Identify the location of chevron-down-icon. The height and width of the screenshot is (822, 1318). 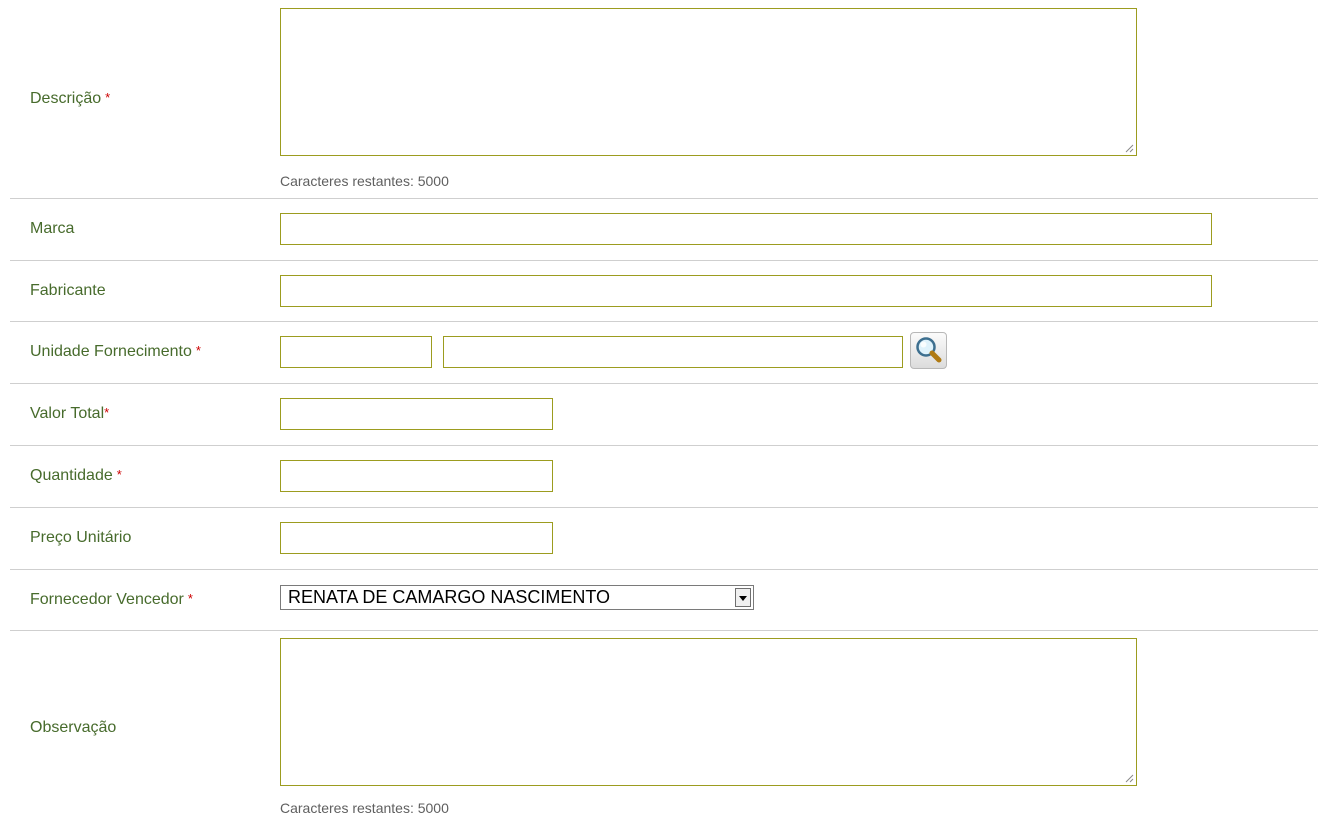
(743, 598).